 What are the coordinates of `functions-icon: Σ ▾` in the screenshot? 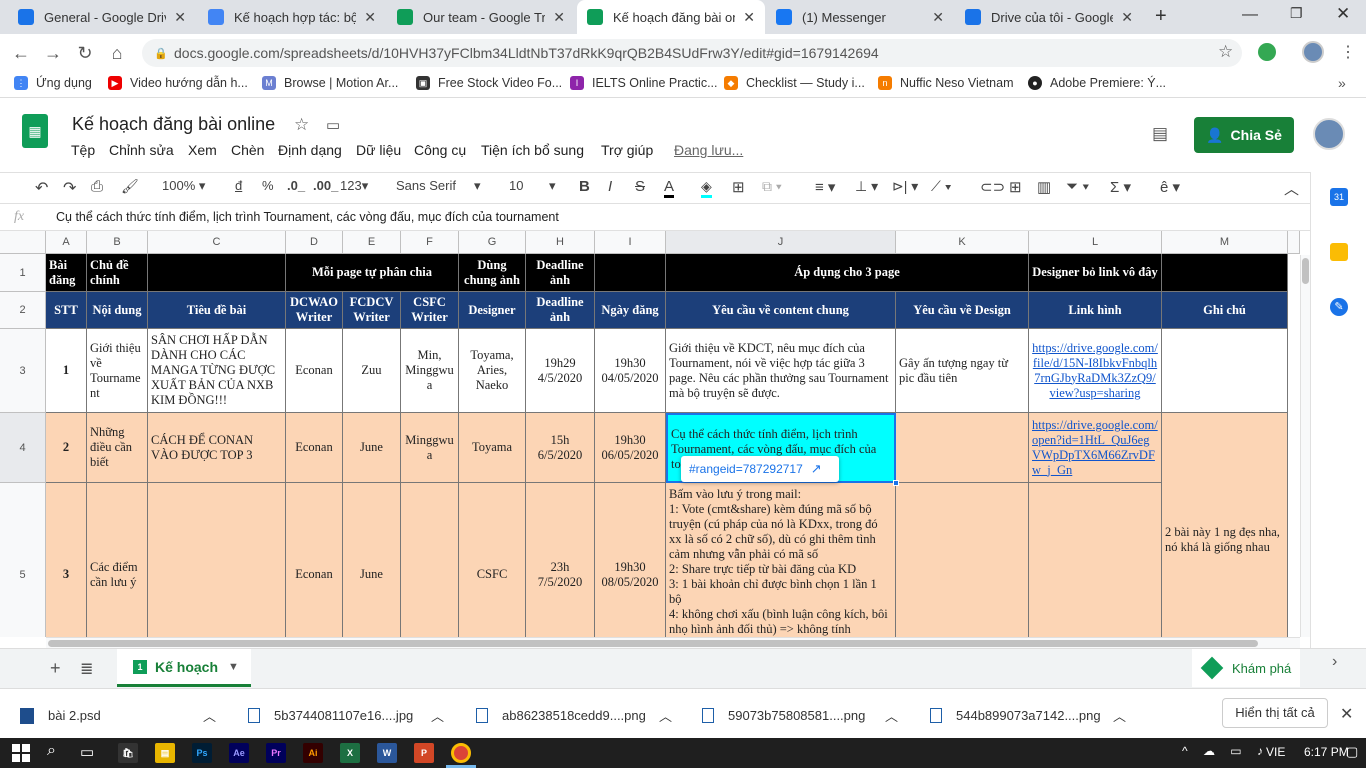 It's located at (1120, 187).